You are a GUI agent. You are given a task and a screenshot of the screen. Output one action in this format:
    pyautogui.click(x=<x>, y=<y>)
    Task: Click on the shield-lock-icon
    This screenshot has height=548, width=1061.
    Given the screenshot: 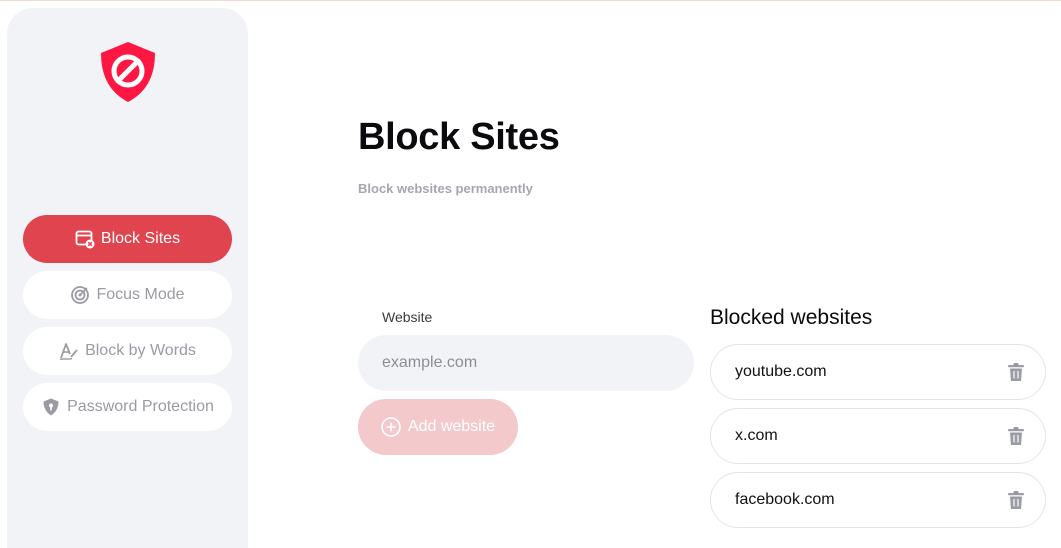 What is the action you would take?
    pyautogui.click(x=51, y=407)
    